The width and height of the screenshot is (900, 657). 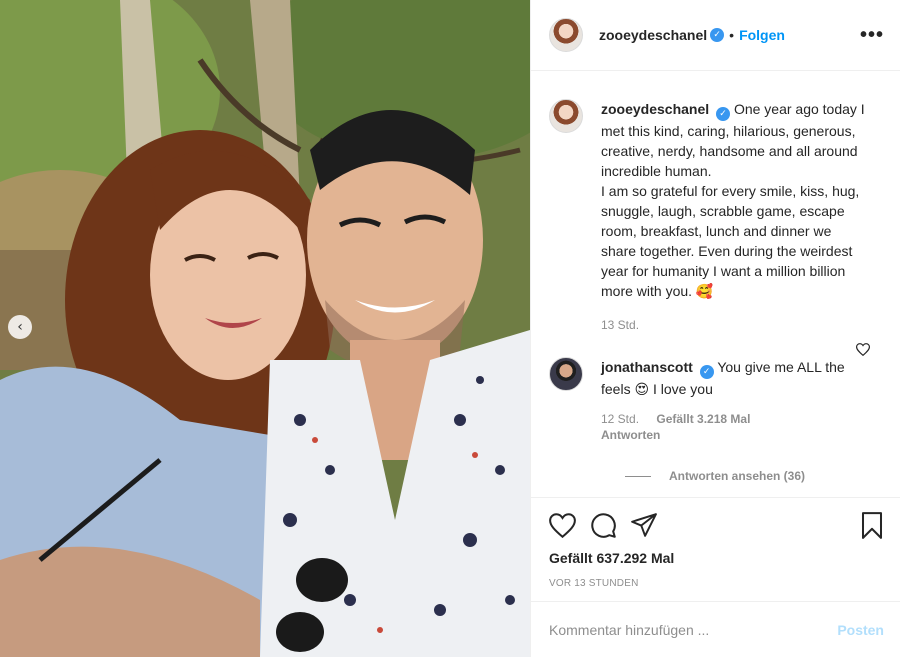 I want to click on share-icon, so click(x=644, y=525).